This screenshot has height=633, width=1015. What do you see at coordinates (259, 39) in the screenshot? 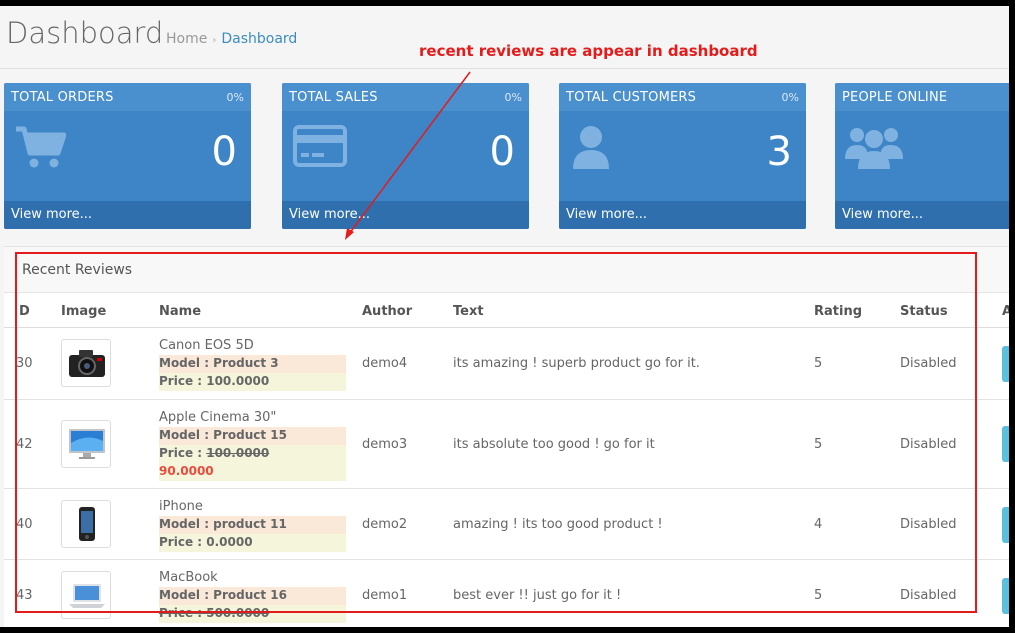
I see `breadcrumb-dashboard-link: Dashboard` at bounding box center [259, 39].